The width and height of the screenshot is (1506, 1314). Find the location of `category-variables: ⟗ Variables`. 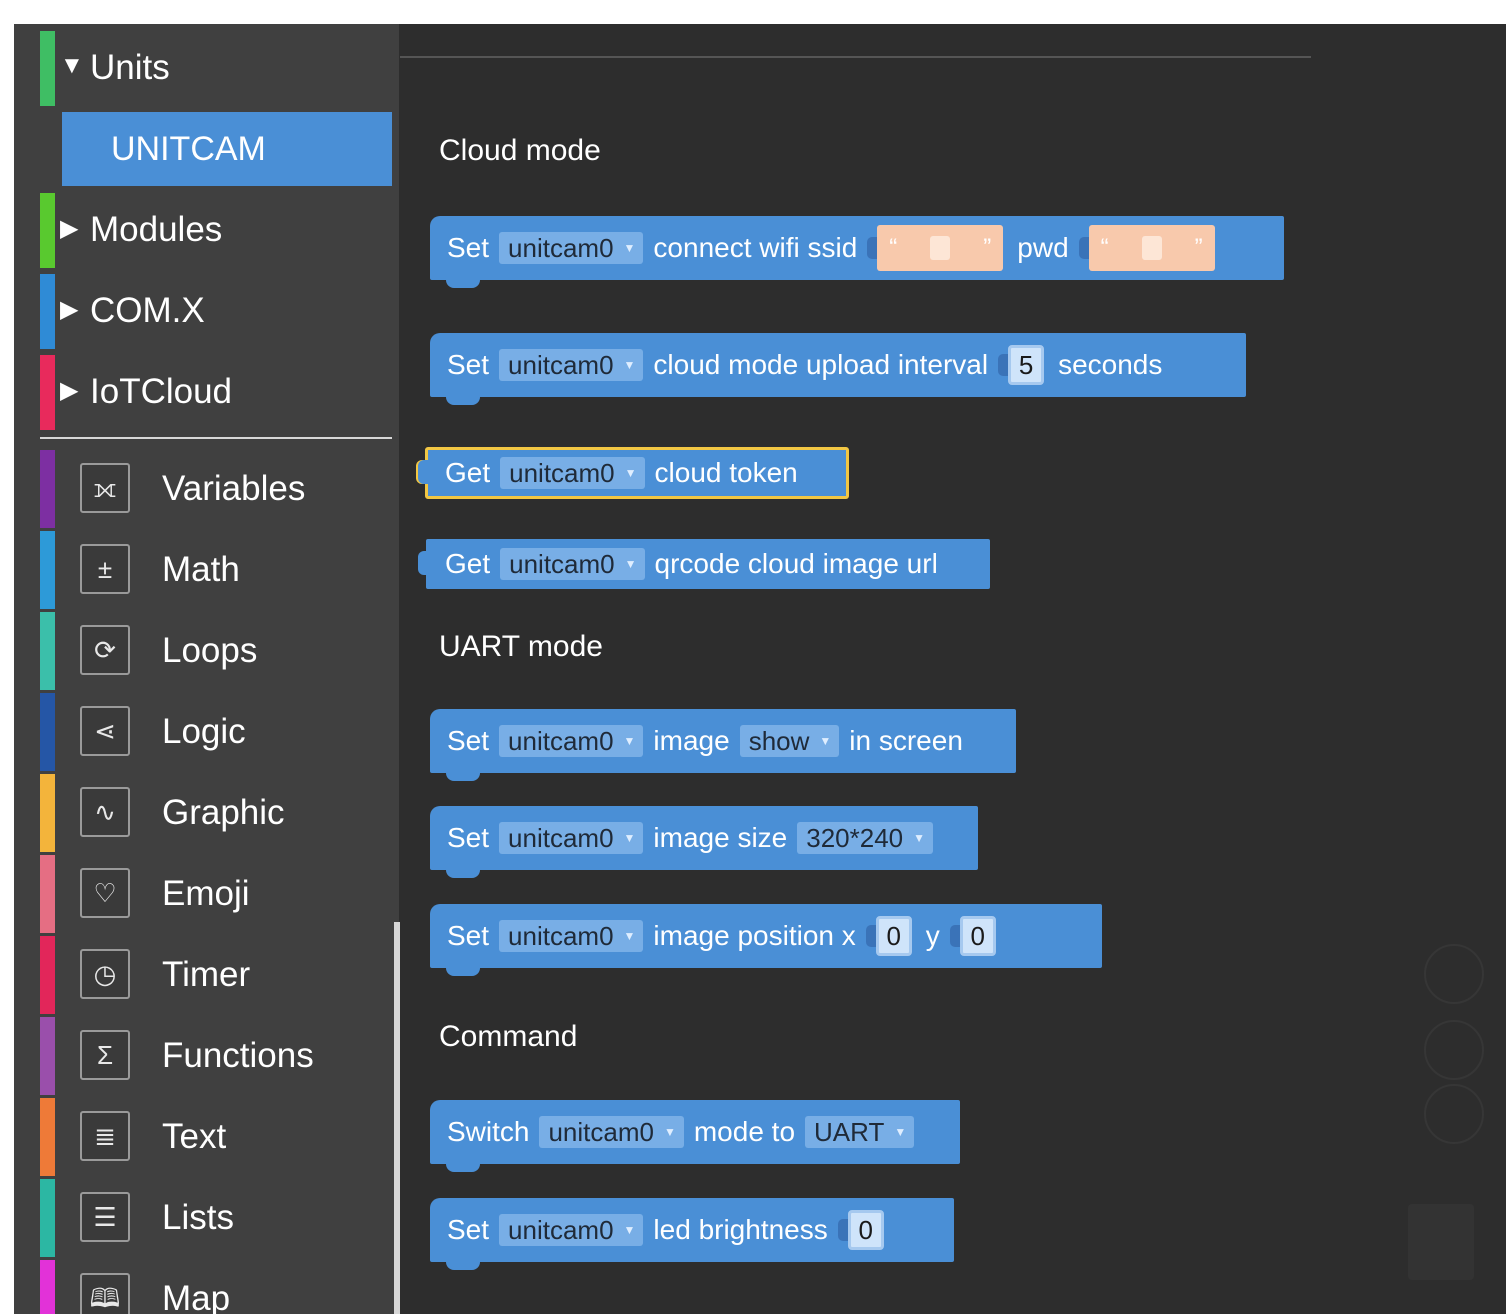

category-variables: ⟗ Variables is located at coordinates (216, 489).